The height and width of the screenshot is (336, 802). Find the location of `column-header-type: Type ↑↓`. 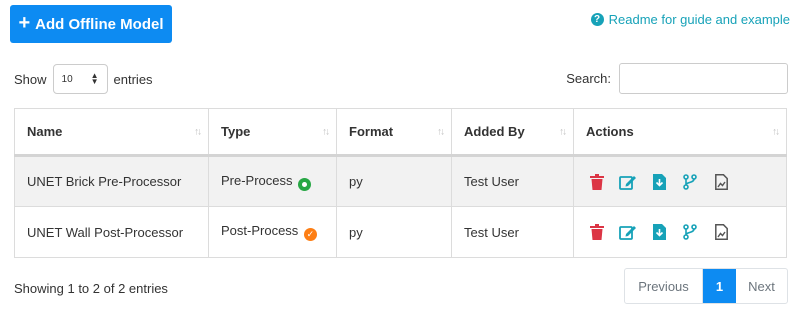

column-header-type: Type ↑↓ is located at coordinates (272, 132).